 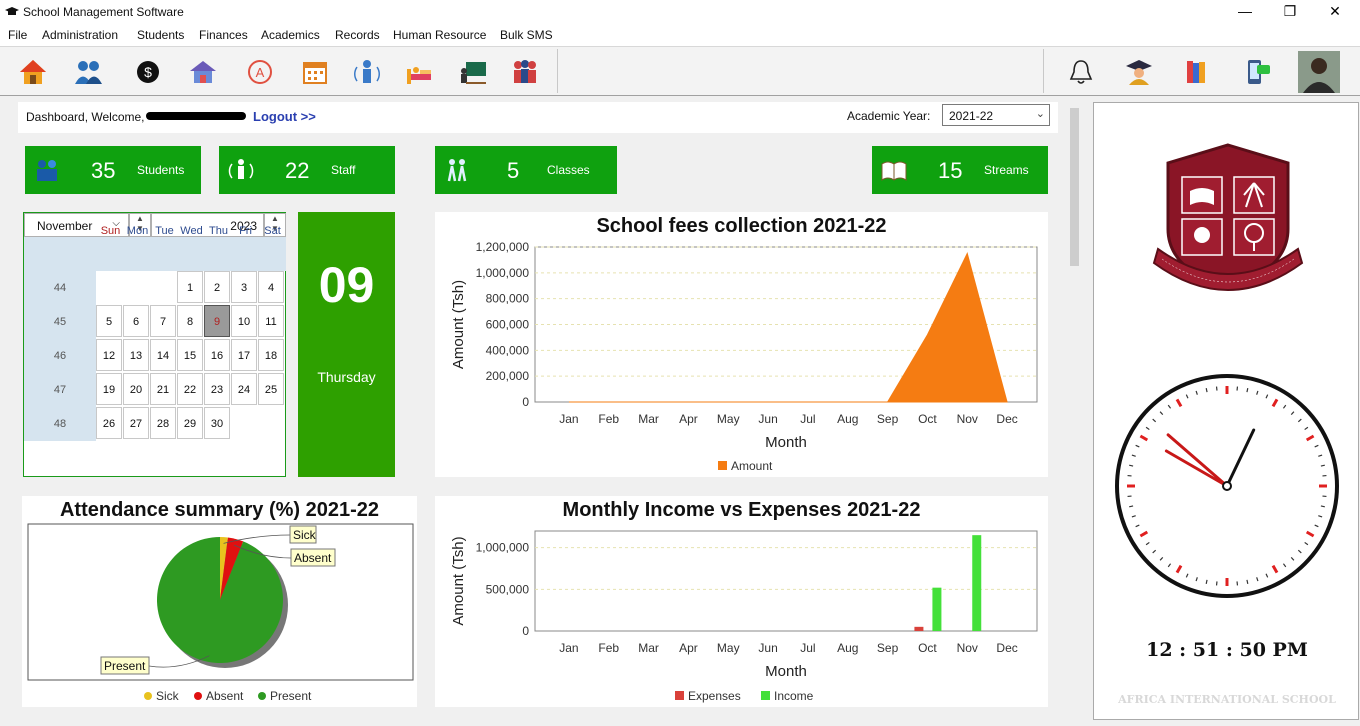 What do you see at coordinates (190, 389) in the screenshot?
I see `calendar-day: 22` at bounding box center [190, 389].